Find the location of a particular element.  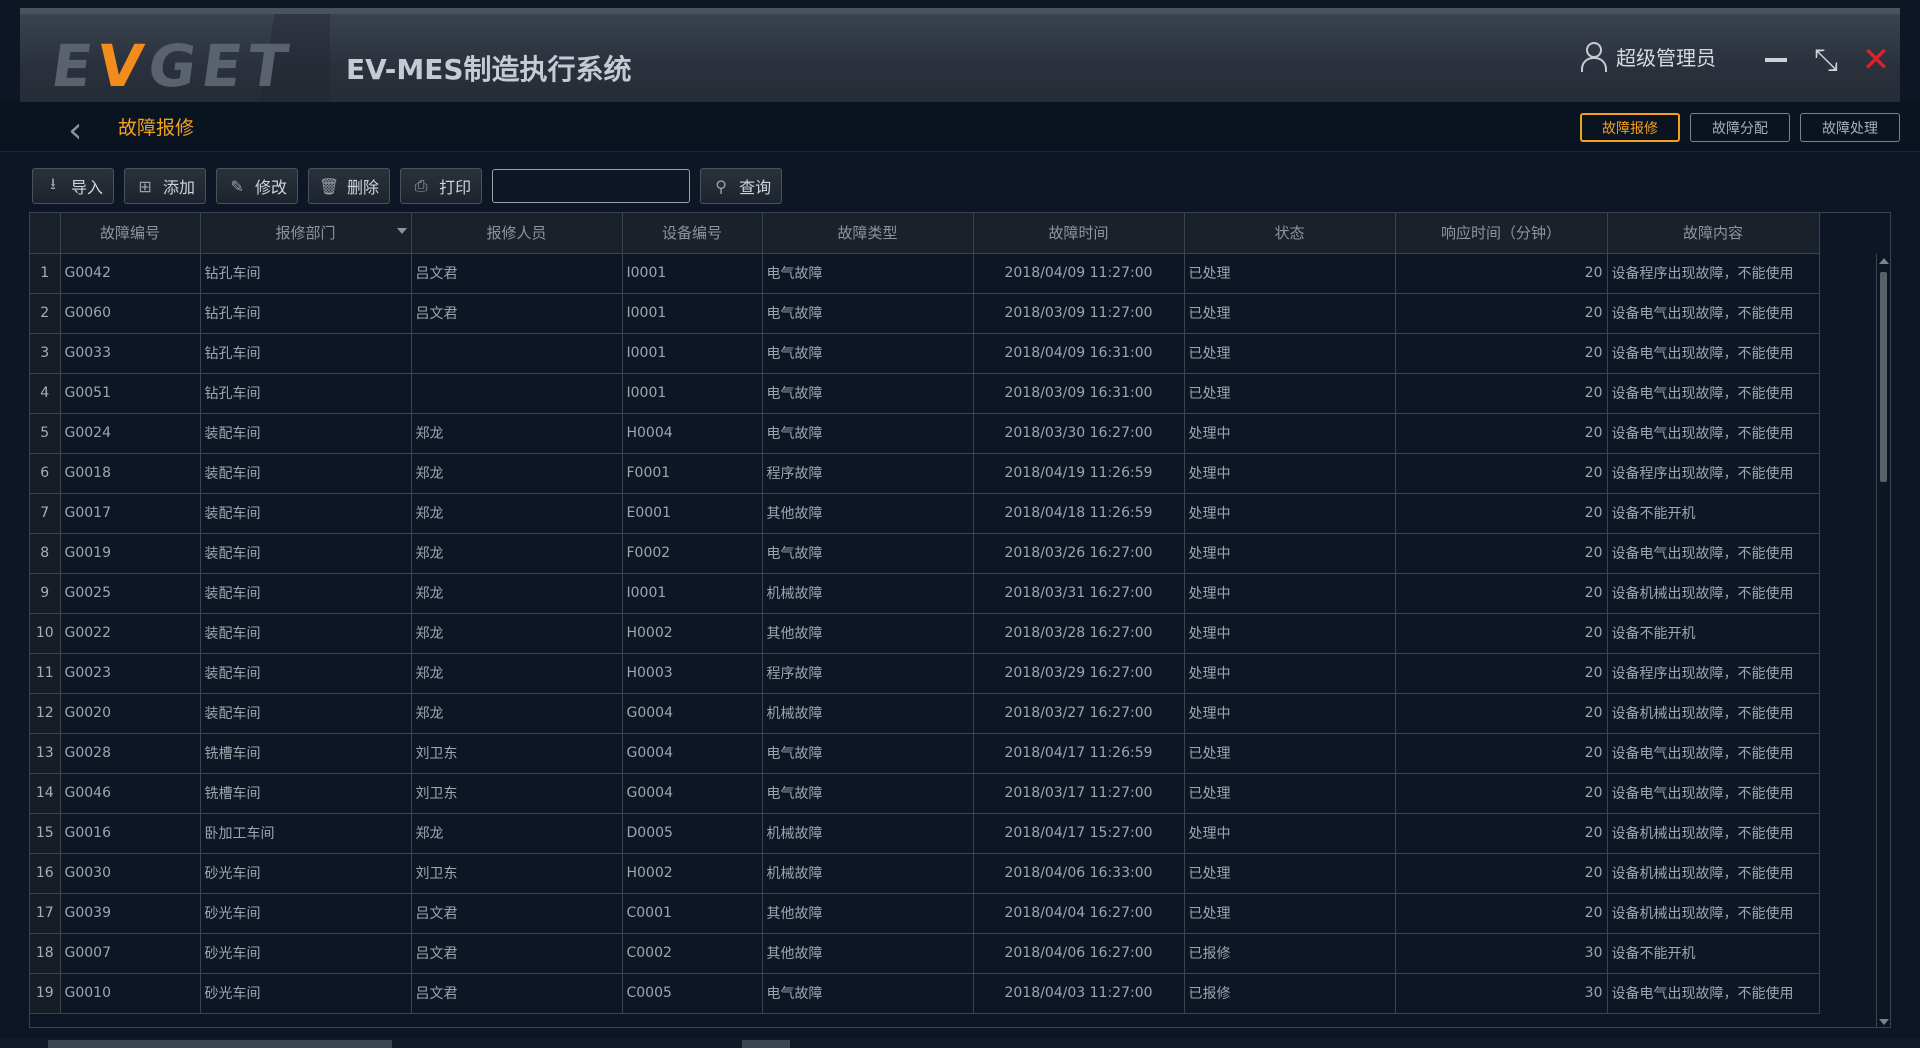

import-button: ⭳ 导入 is located at coordinates (73, 186).